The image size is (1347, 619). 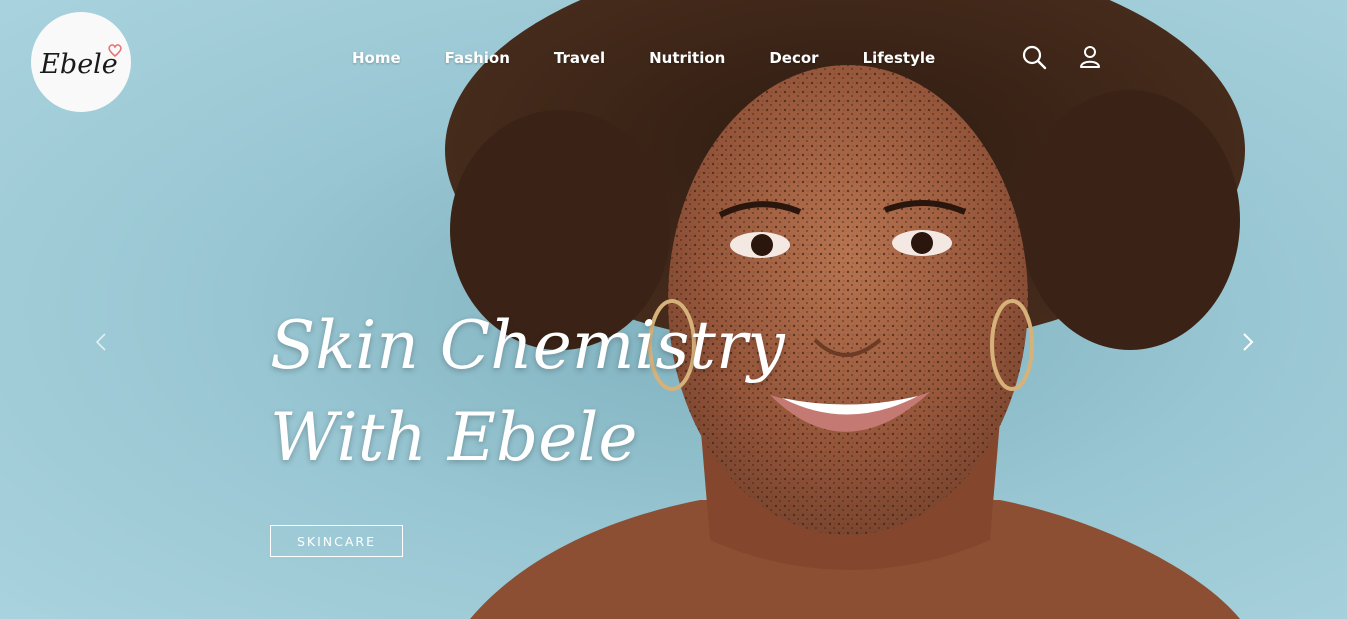 I want to click on slide-headline-line-2: With Ebele, so click(x=454, y=437).